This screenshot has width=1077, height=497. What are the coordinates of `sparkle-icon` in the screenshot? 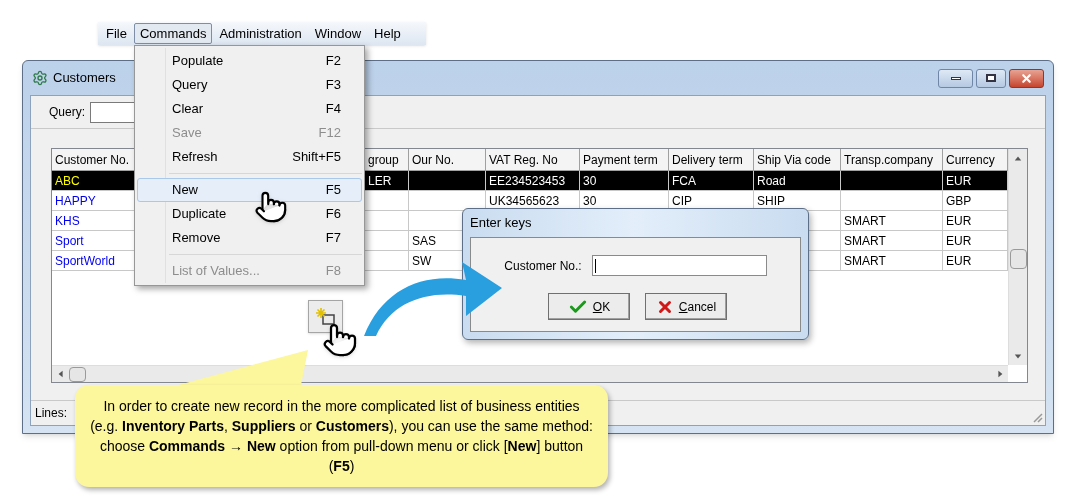 It's located at (325, 316).